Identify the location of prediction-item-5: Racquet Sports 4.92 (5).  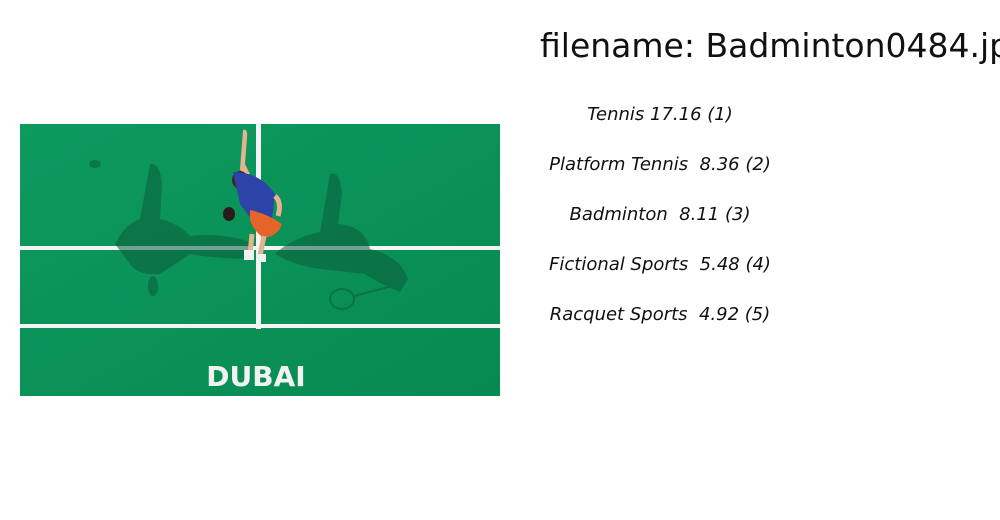
(660, 314).